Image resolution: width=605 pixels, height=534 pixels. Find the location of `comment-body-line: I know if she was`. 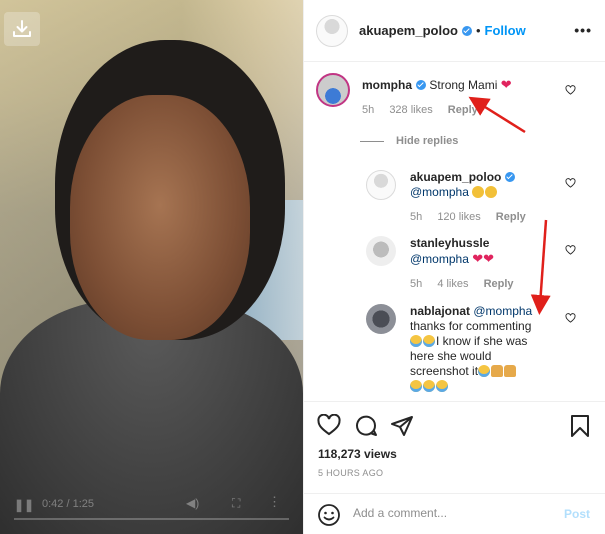

comment-body-line: I know if she was is located at coordinates (482, 341).